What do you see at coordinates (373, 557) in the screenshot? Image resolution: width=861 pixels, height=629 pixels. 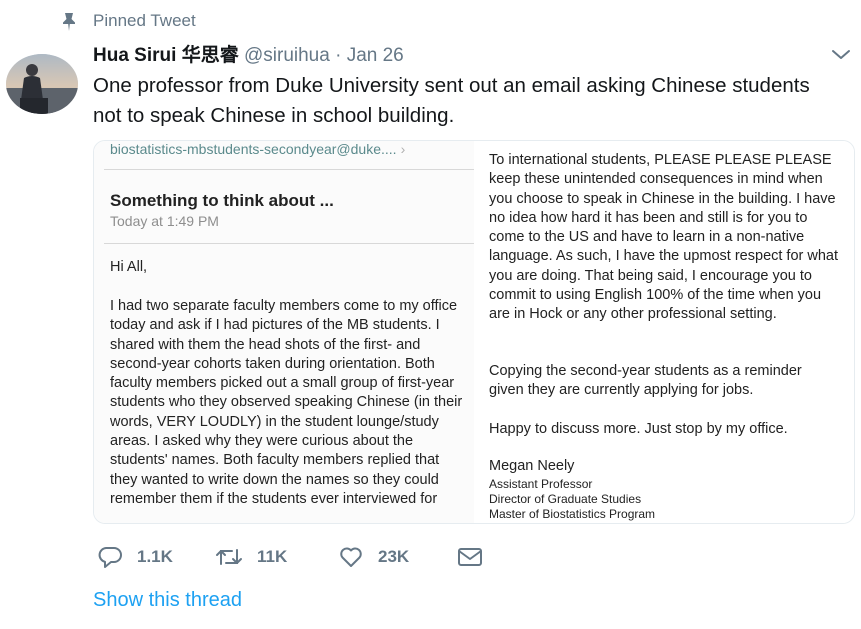 I see `like-button: 23K` at bounding box center [373, 557].